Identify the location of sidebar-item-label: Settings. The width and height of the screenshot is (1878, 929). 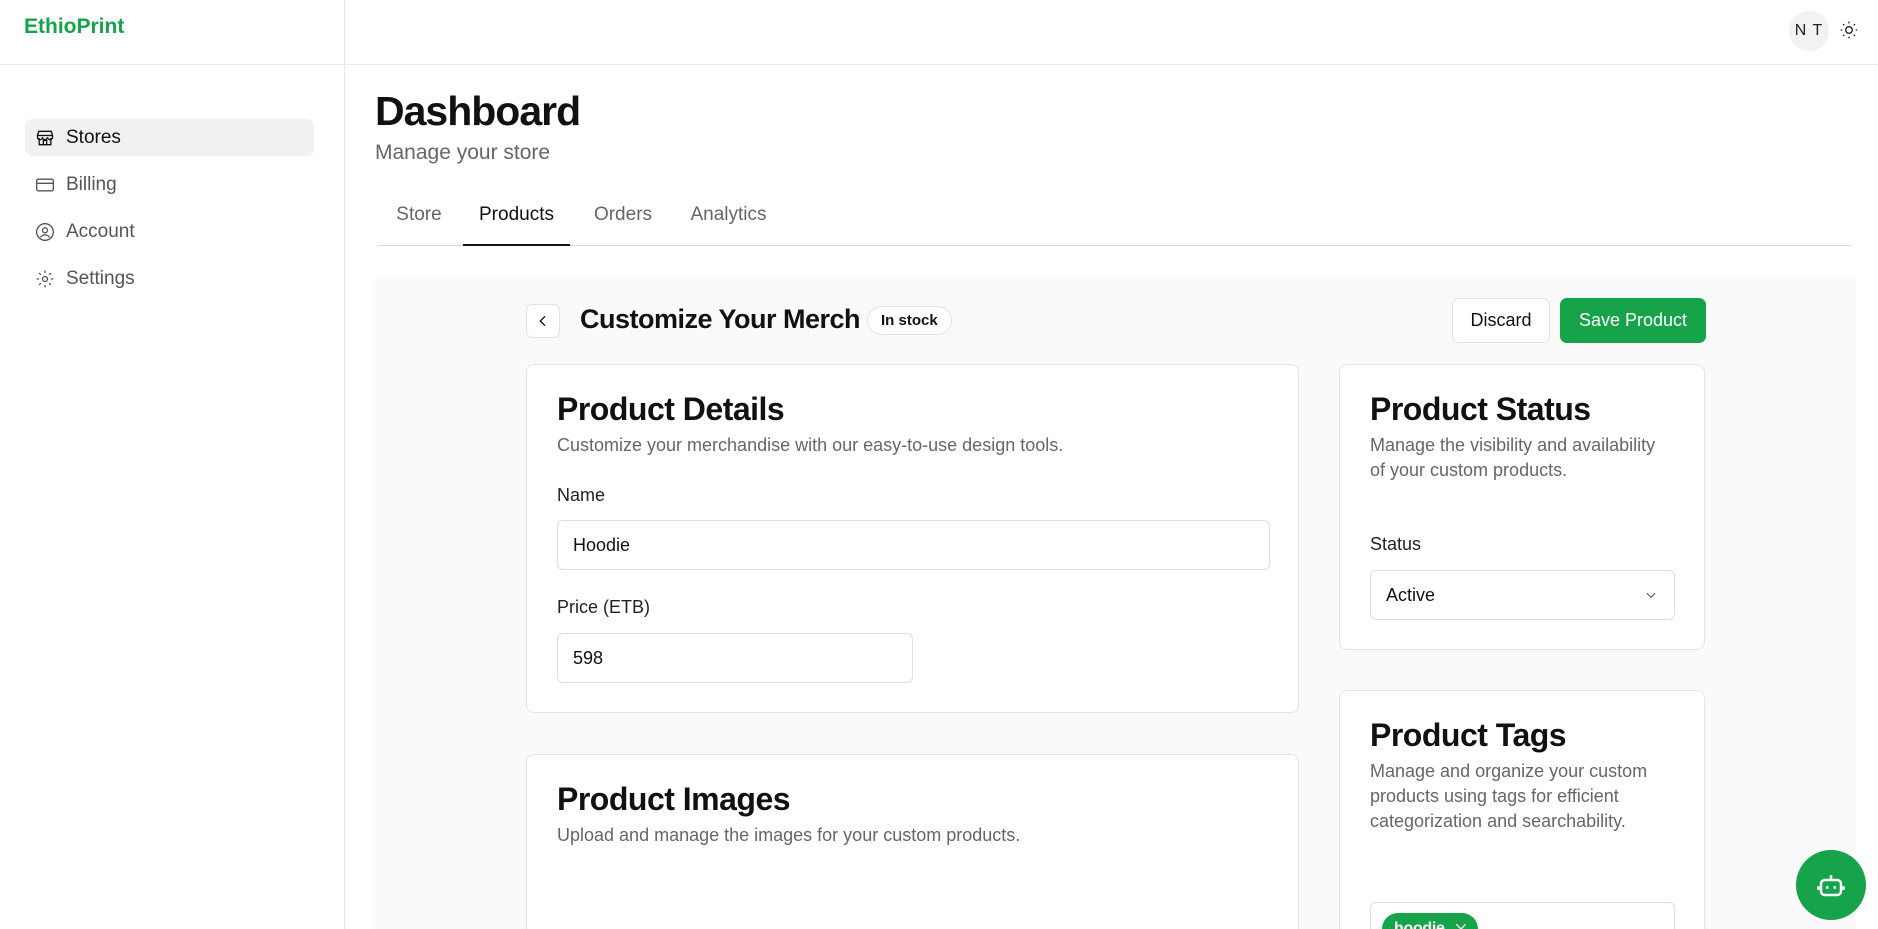
(100, 278).